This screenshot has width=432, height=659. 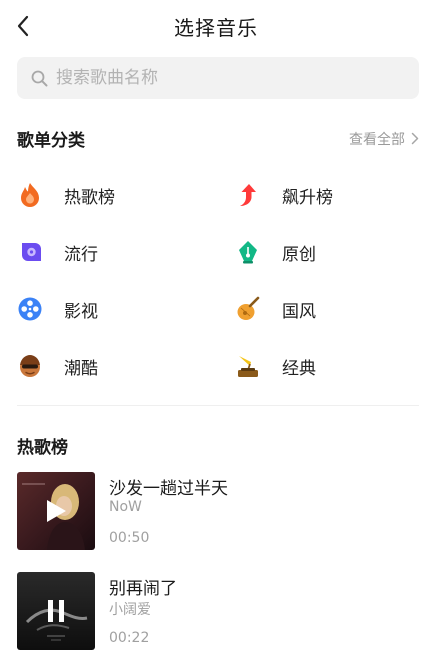 I want to click on pipa-icon, so click(x=248, y=309).